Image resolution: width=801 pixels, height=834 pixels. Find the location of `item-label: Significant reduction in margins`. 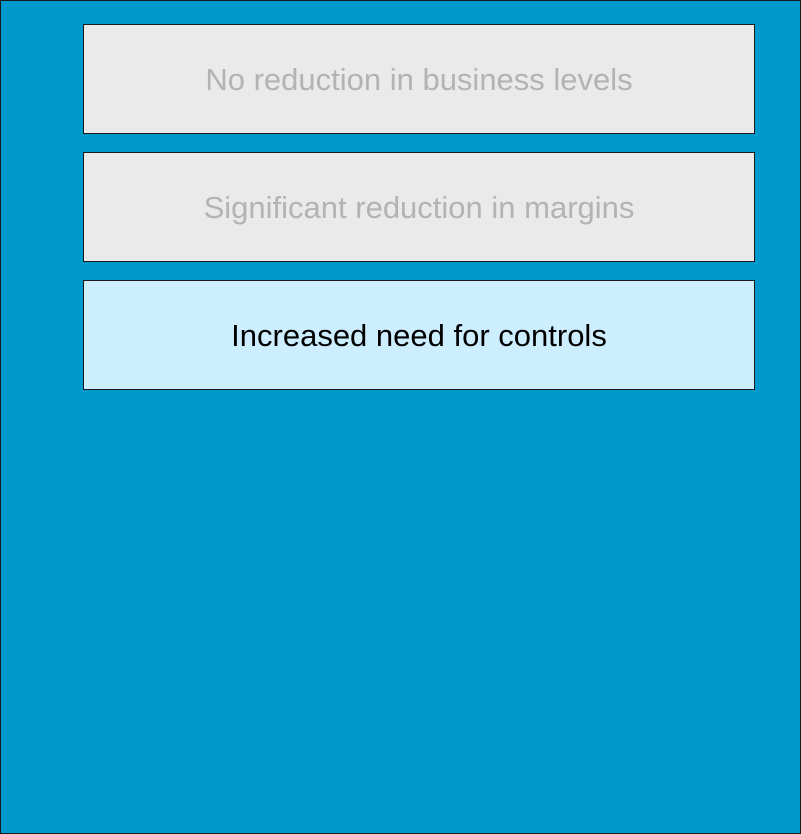

item-label: Significant reduction in margins is located at coordinates (419, 207).